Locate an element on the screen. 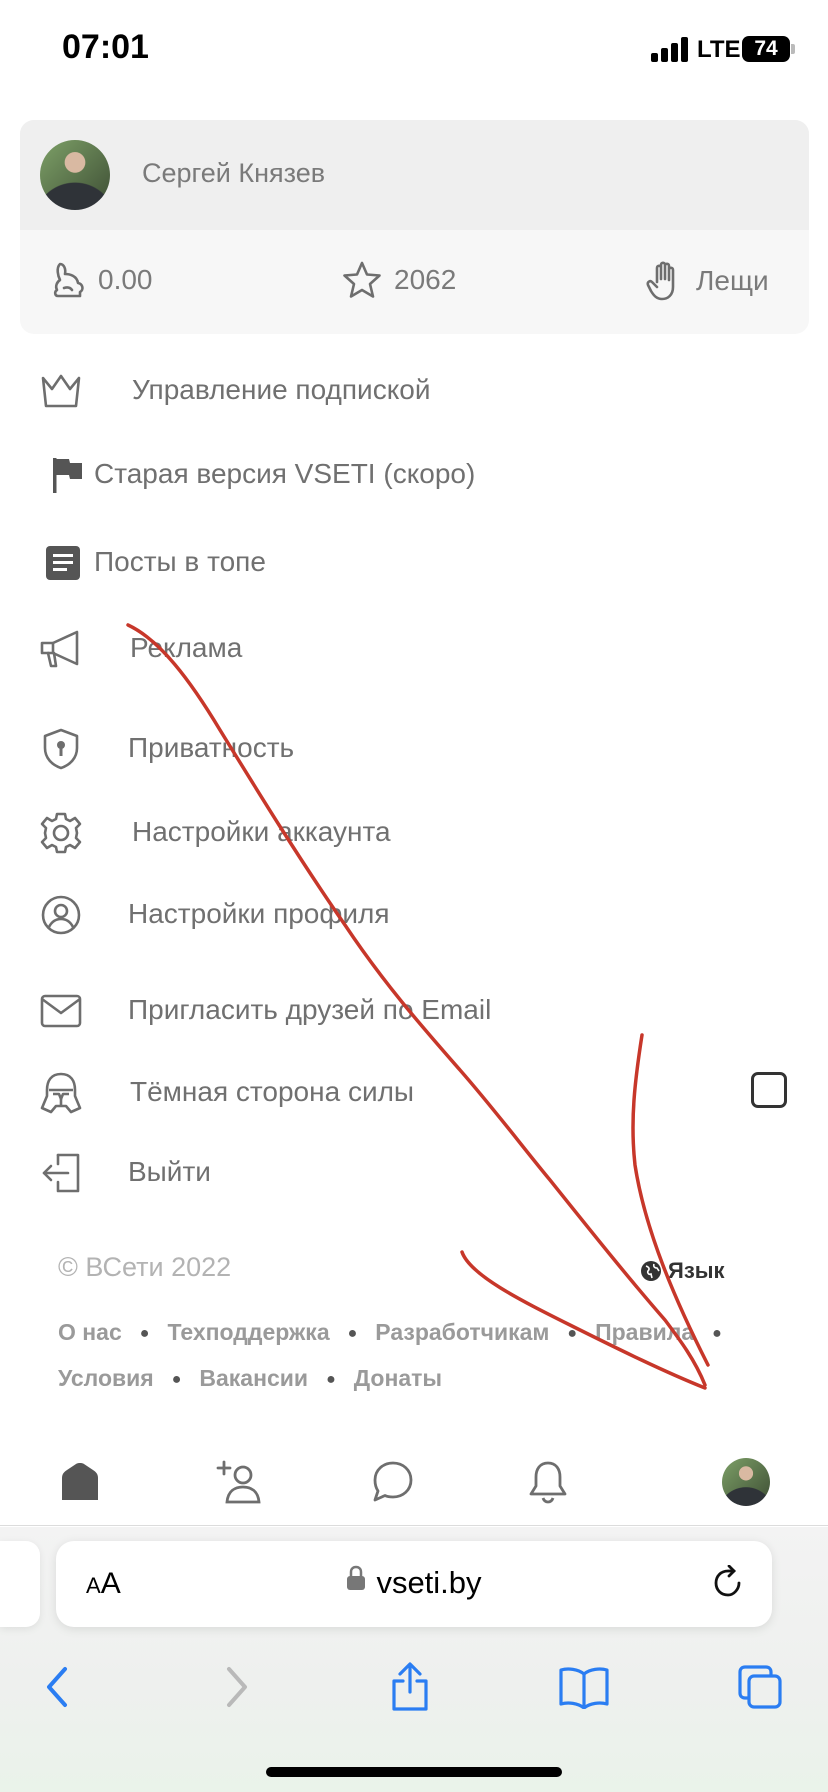 The height and width of the screenshot is (1792, 828). home-icon is located at coordinates (80, 1481).